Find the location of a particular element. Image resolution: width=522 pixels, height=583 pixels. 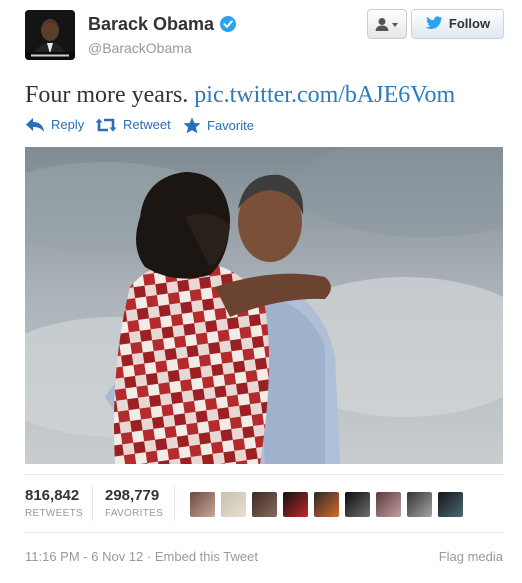

tweet-media-link: pic.twitter.com/bAJE6Vom is located at coordinates (324, 95).